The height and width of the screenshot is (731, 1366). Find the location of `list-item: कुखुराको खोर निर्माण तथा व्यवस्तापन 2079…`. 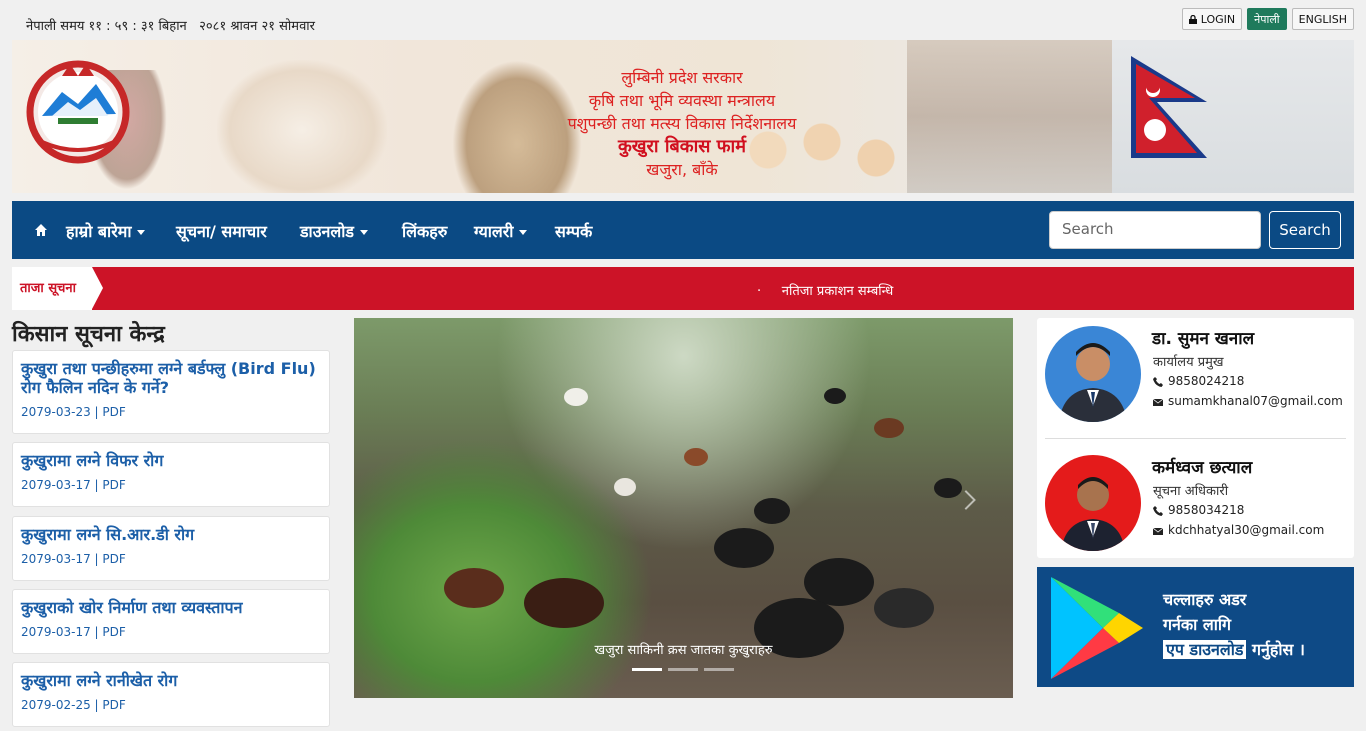

list-item: कुखुराको खोर निर्माण तथा व्यवस्तापन 2079… is located at coordinates (171, 621).